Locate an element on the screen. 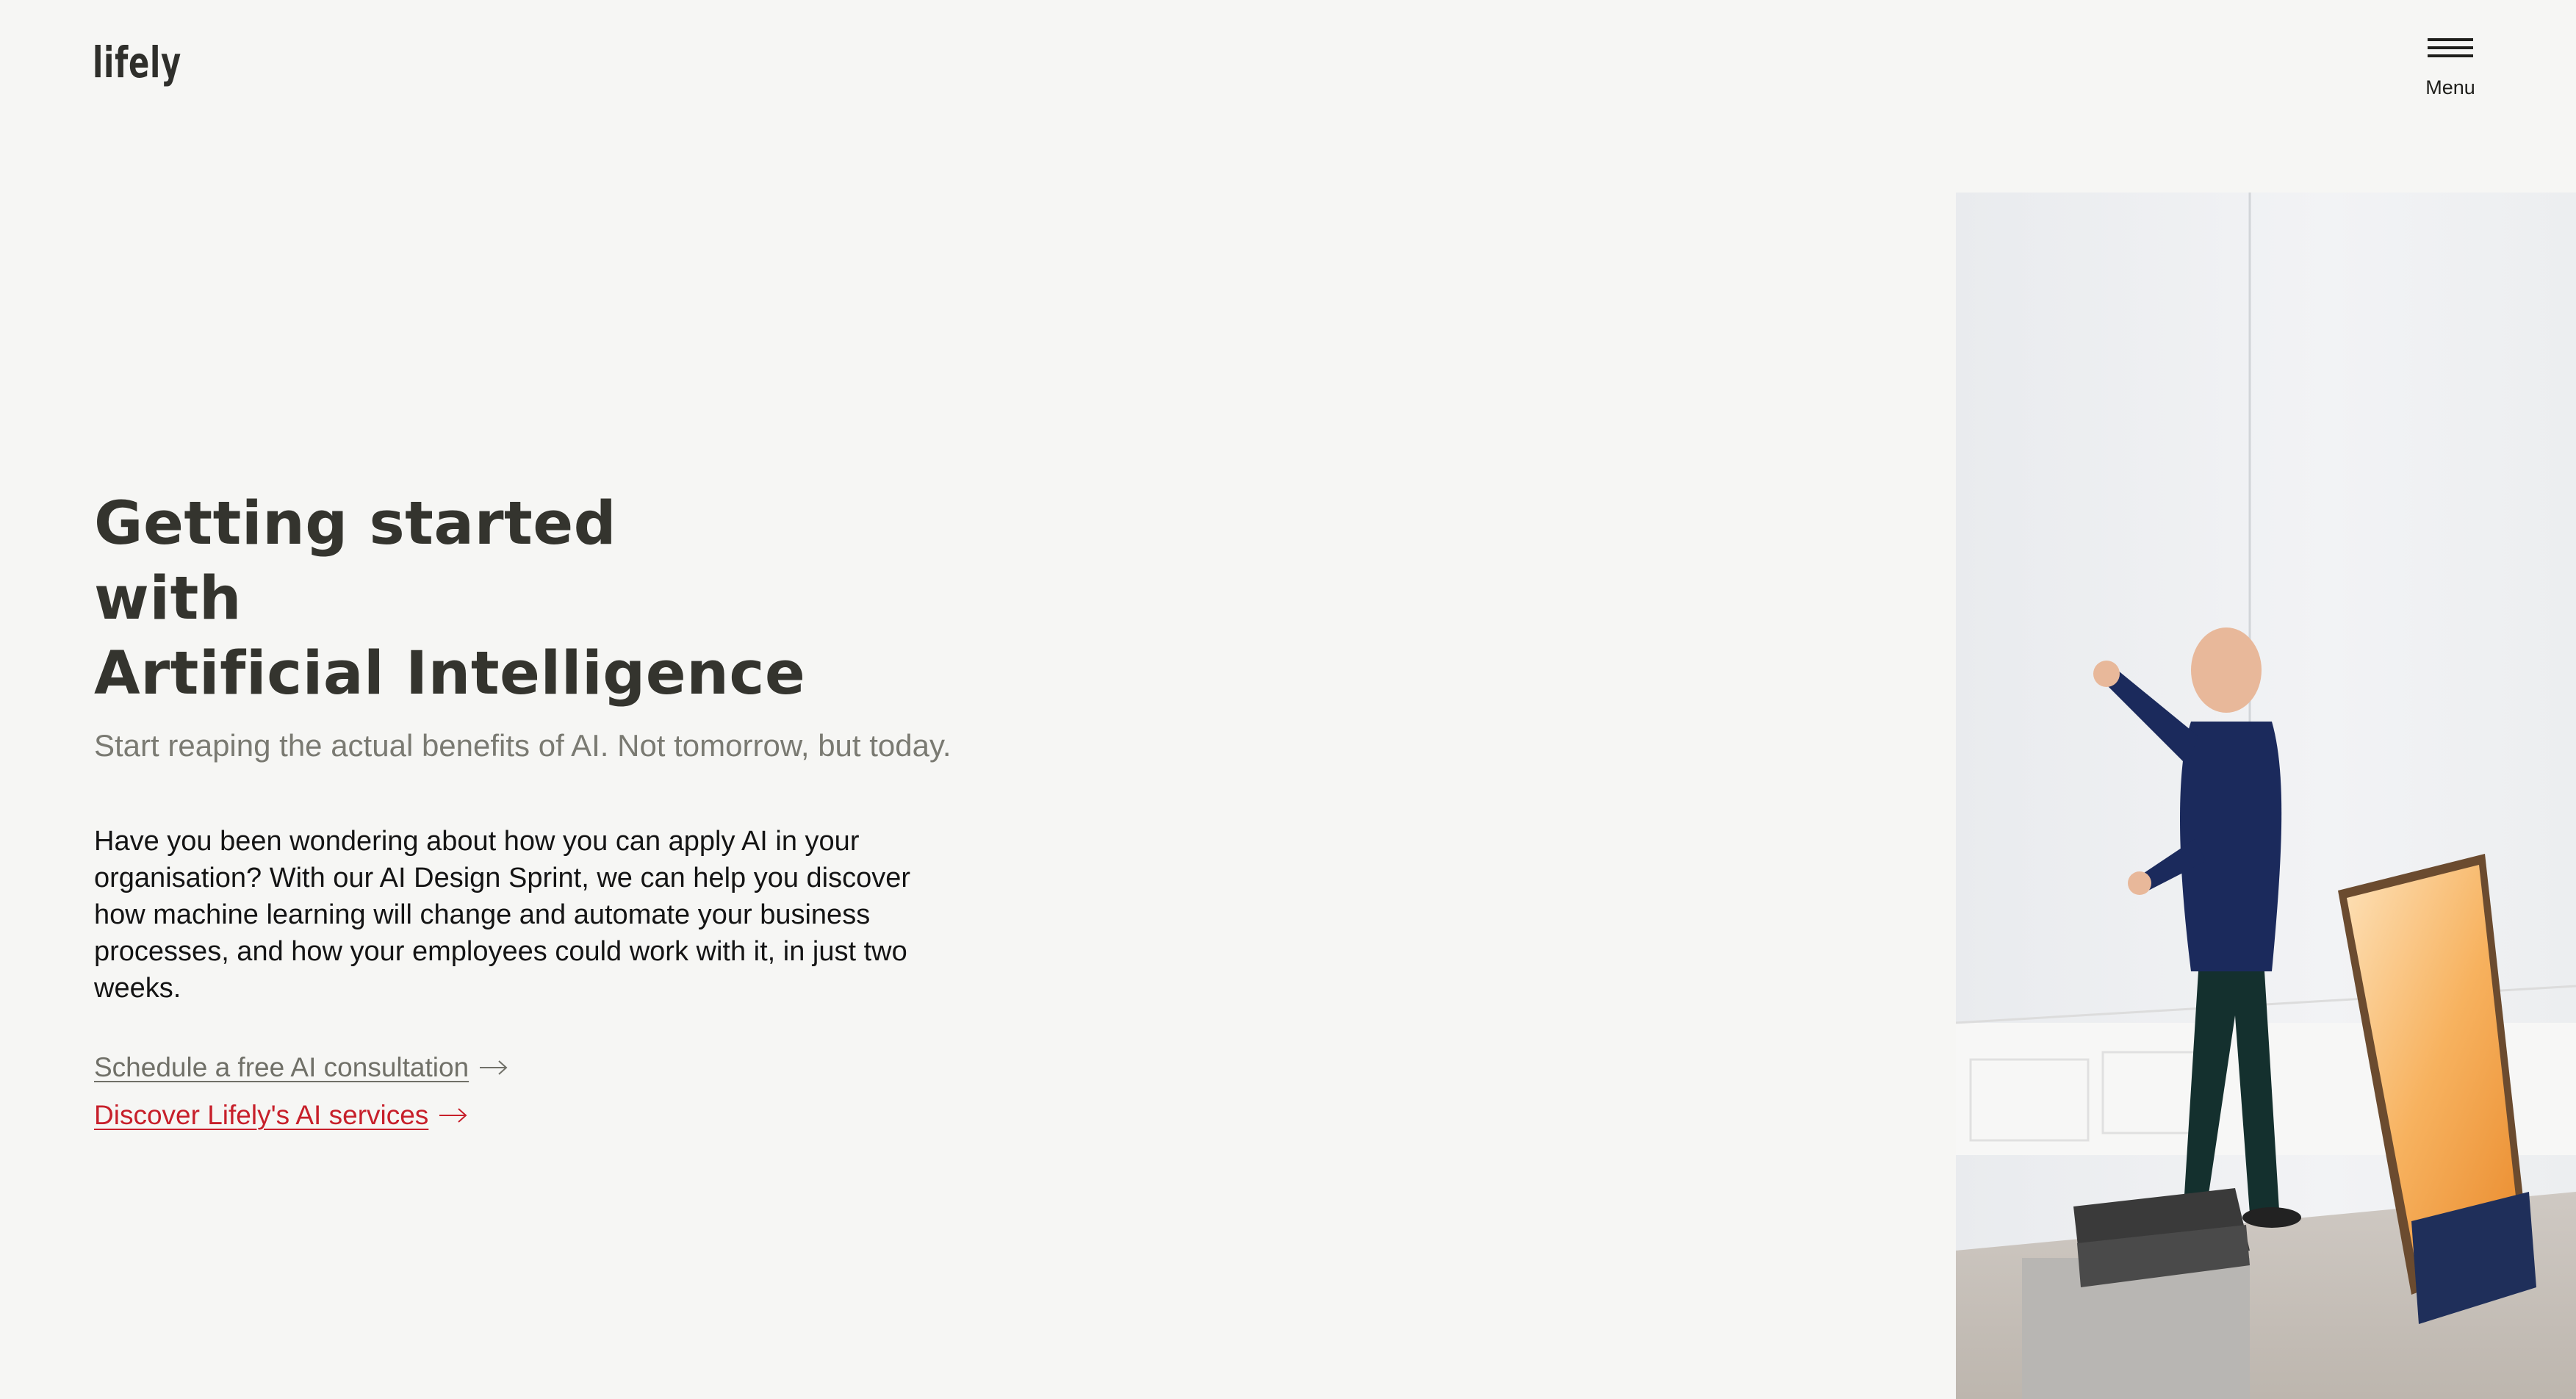 The width and height of the screenshot is (2576, 1399). title-line-2: with is located at coordinates (168, 599).